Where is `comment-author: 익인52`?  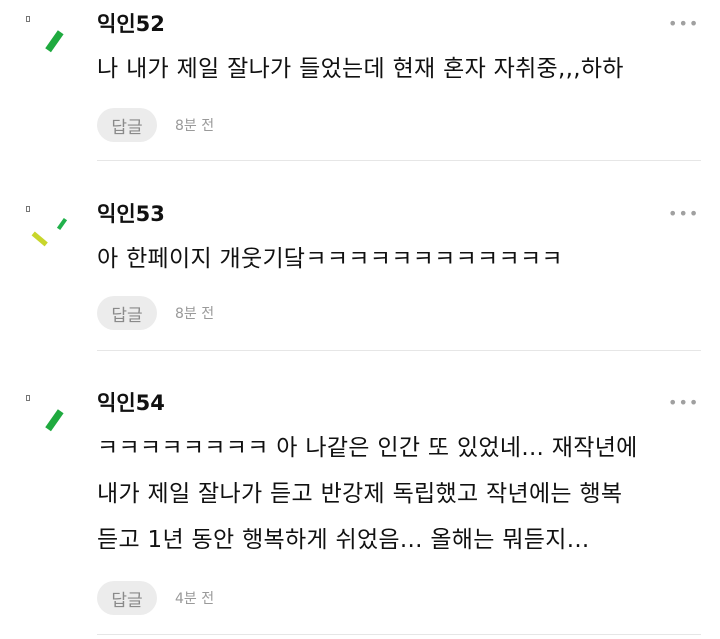
comment-author: 익인52 is located at coordinates (131, 24).